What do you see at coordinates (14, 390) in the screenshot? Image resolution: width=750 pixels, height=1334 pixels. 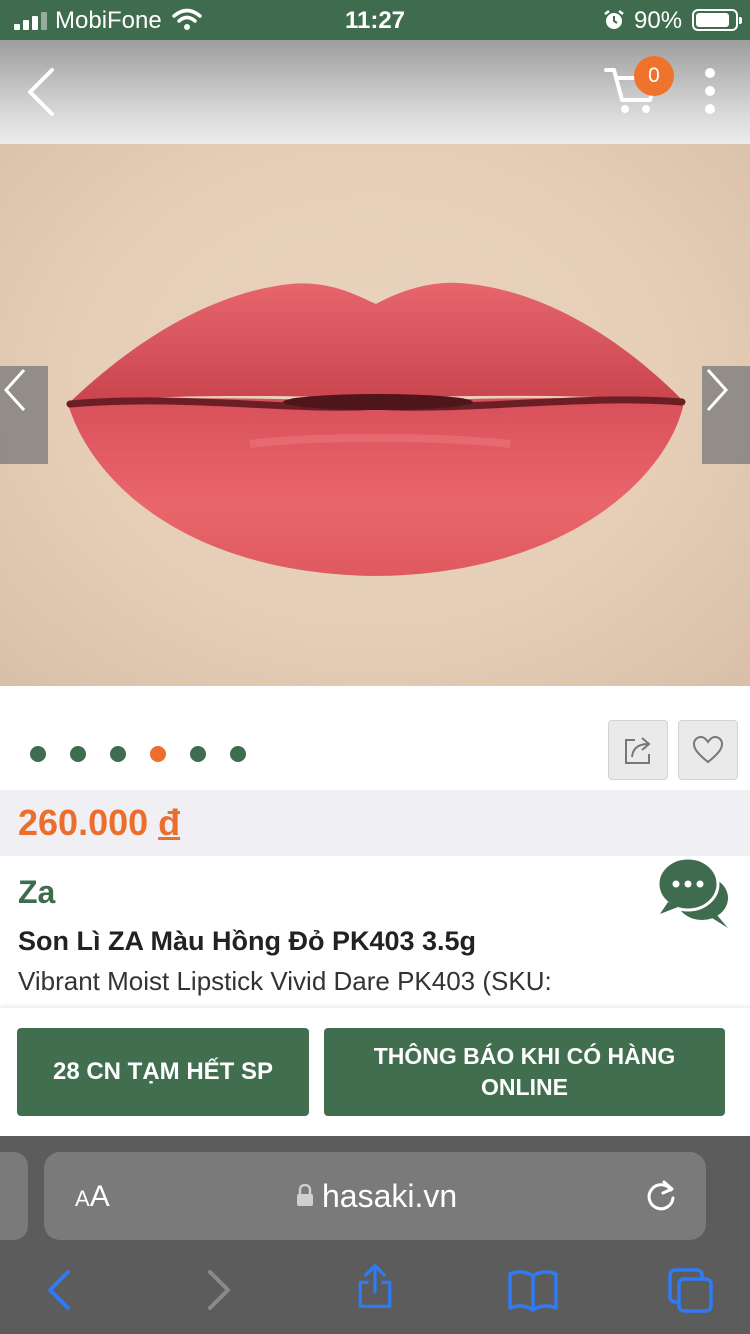 I see `chevron-left-icon` at bounding box center [14, 390].